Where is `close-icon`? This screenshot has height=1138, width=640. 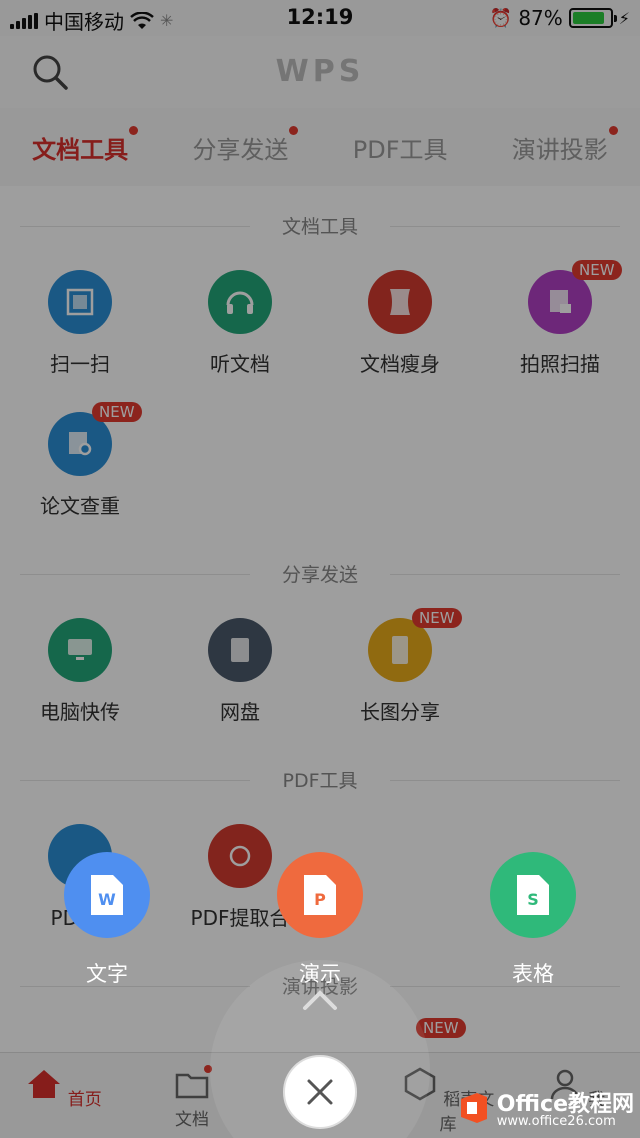
close-icon is located at coordinates (320, 1092).